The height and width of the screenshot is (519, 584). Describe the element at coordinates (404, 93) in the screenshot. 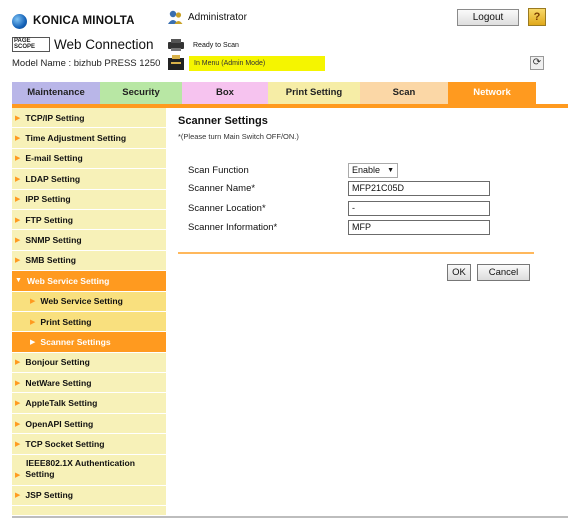

I see `tab-scan: Scan` at that location.